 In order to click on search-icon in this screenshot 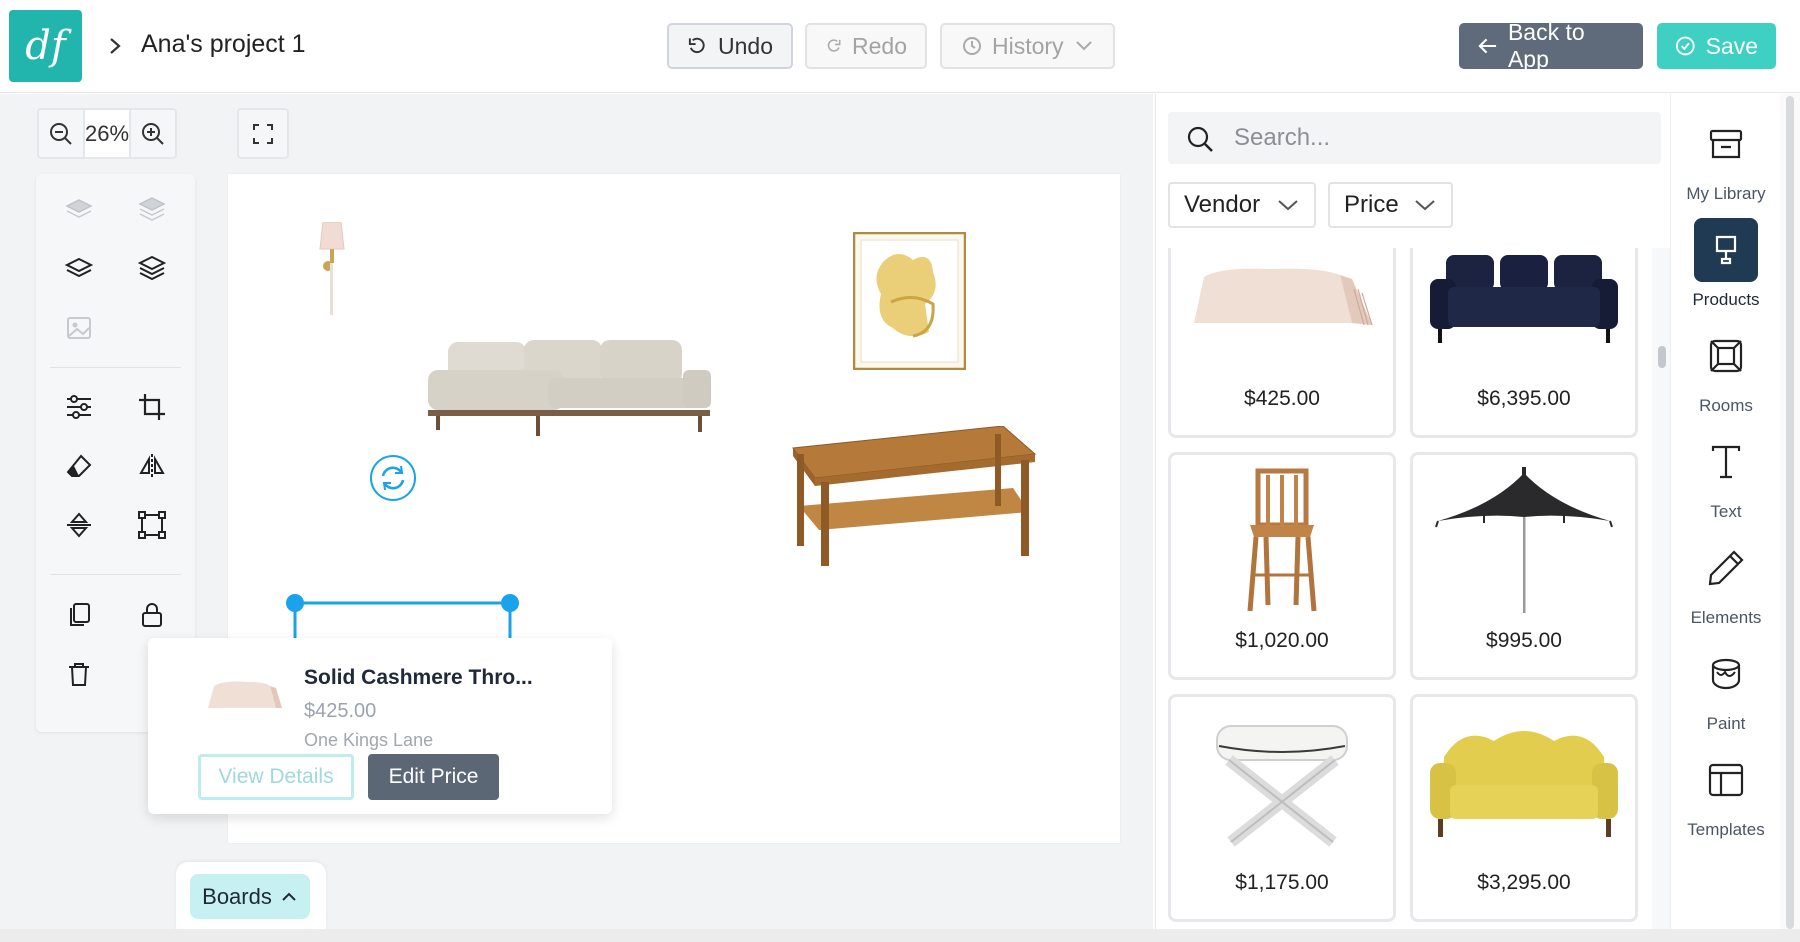, I will do `click(1200, 139)`.